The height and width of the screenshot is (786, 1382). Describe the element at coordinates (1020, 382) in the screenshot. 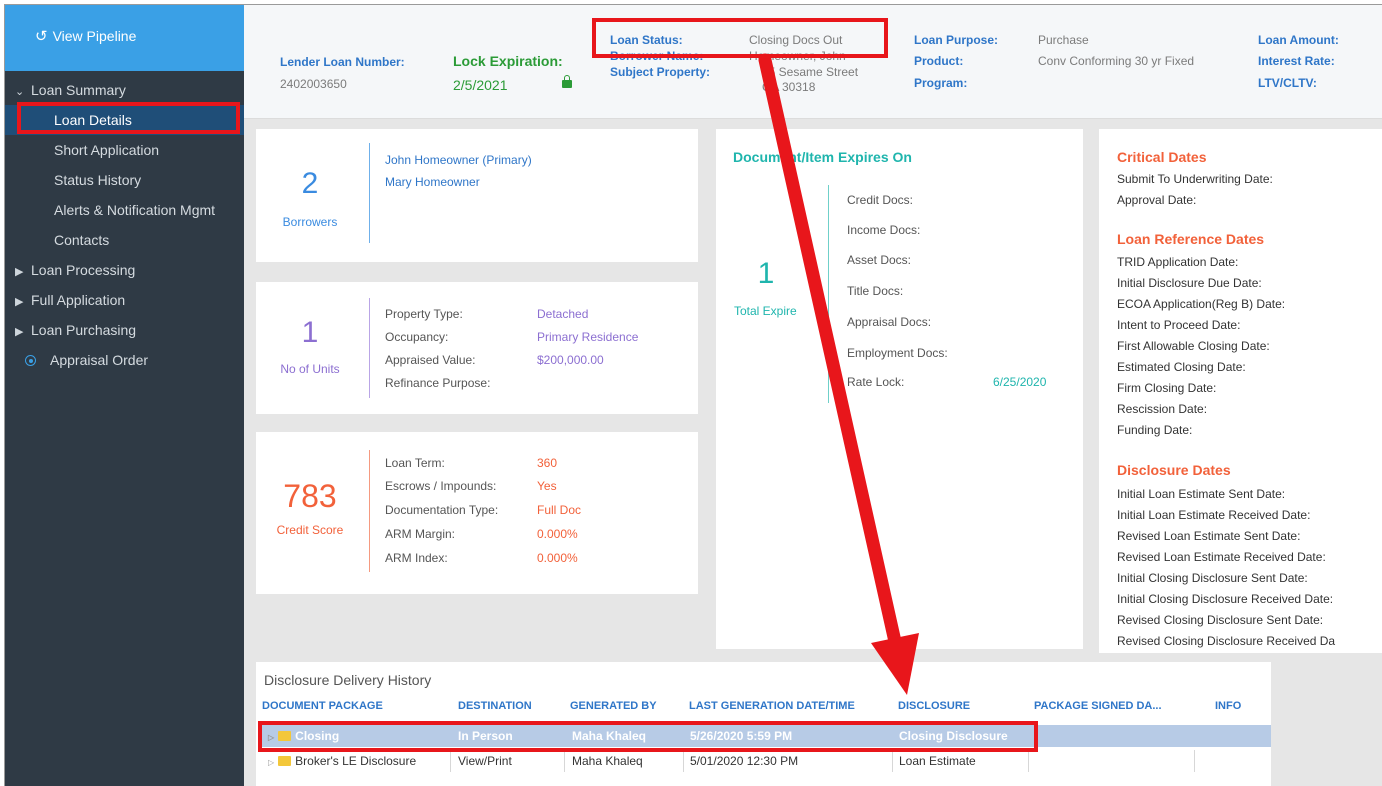

I see `rate-lock-value: 6/25/2020` at that location.